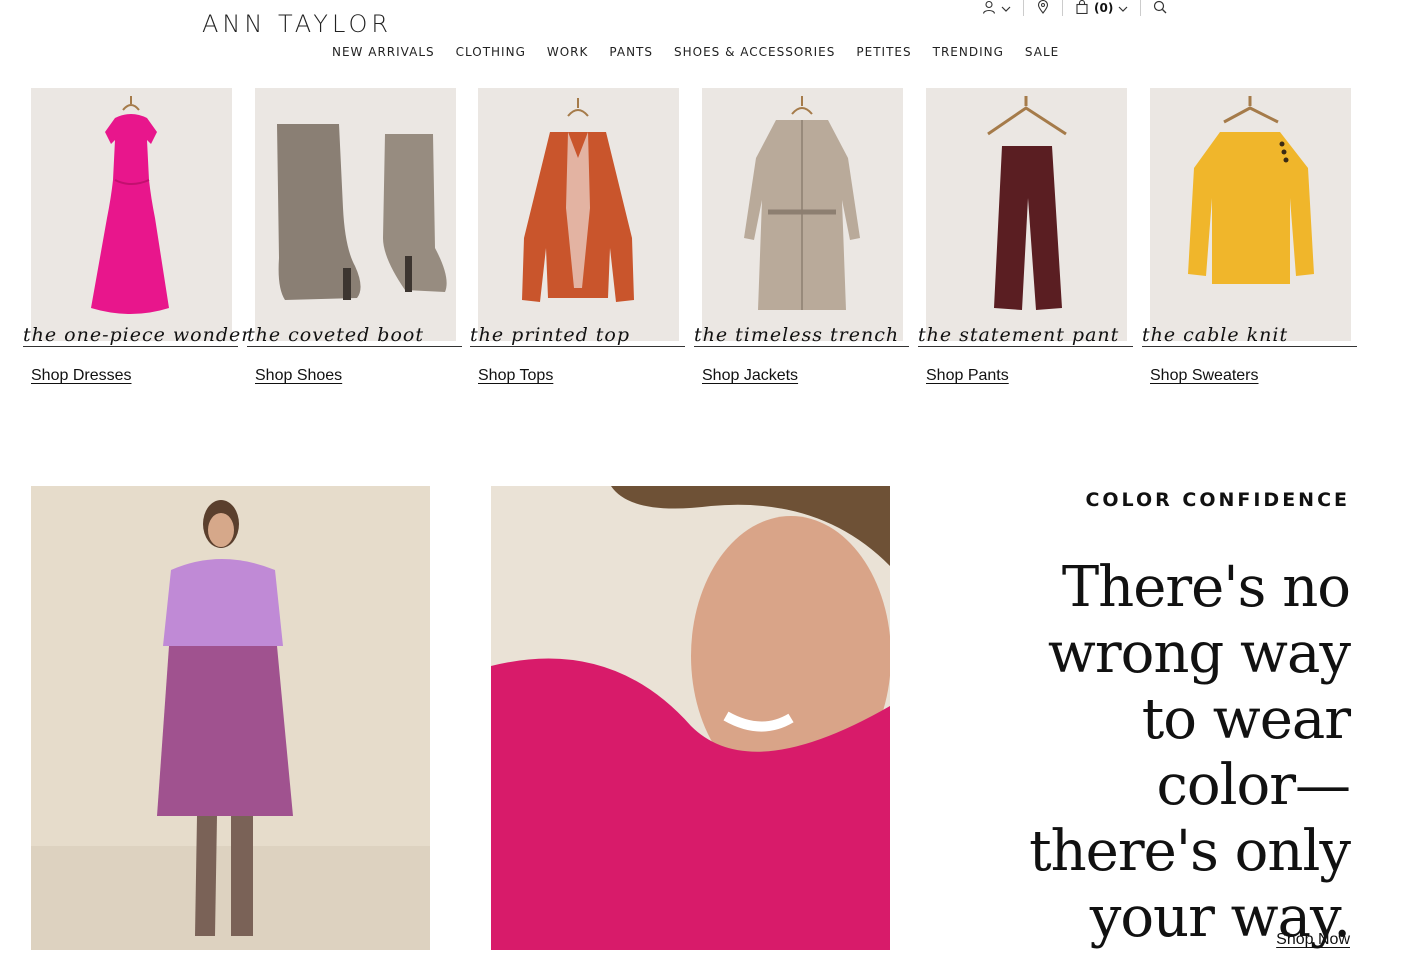 This screenshot has width=1425, height=973. I want to click on hero-image-pink-sweater, so click(690, 718).